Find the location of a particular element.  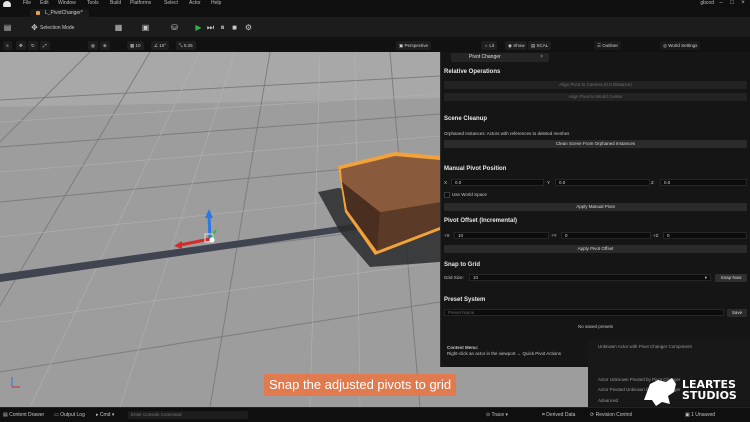

selection-mode-dropdown: Selection Mode is located at coordinates (57, 28).